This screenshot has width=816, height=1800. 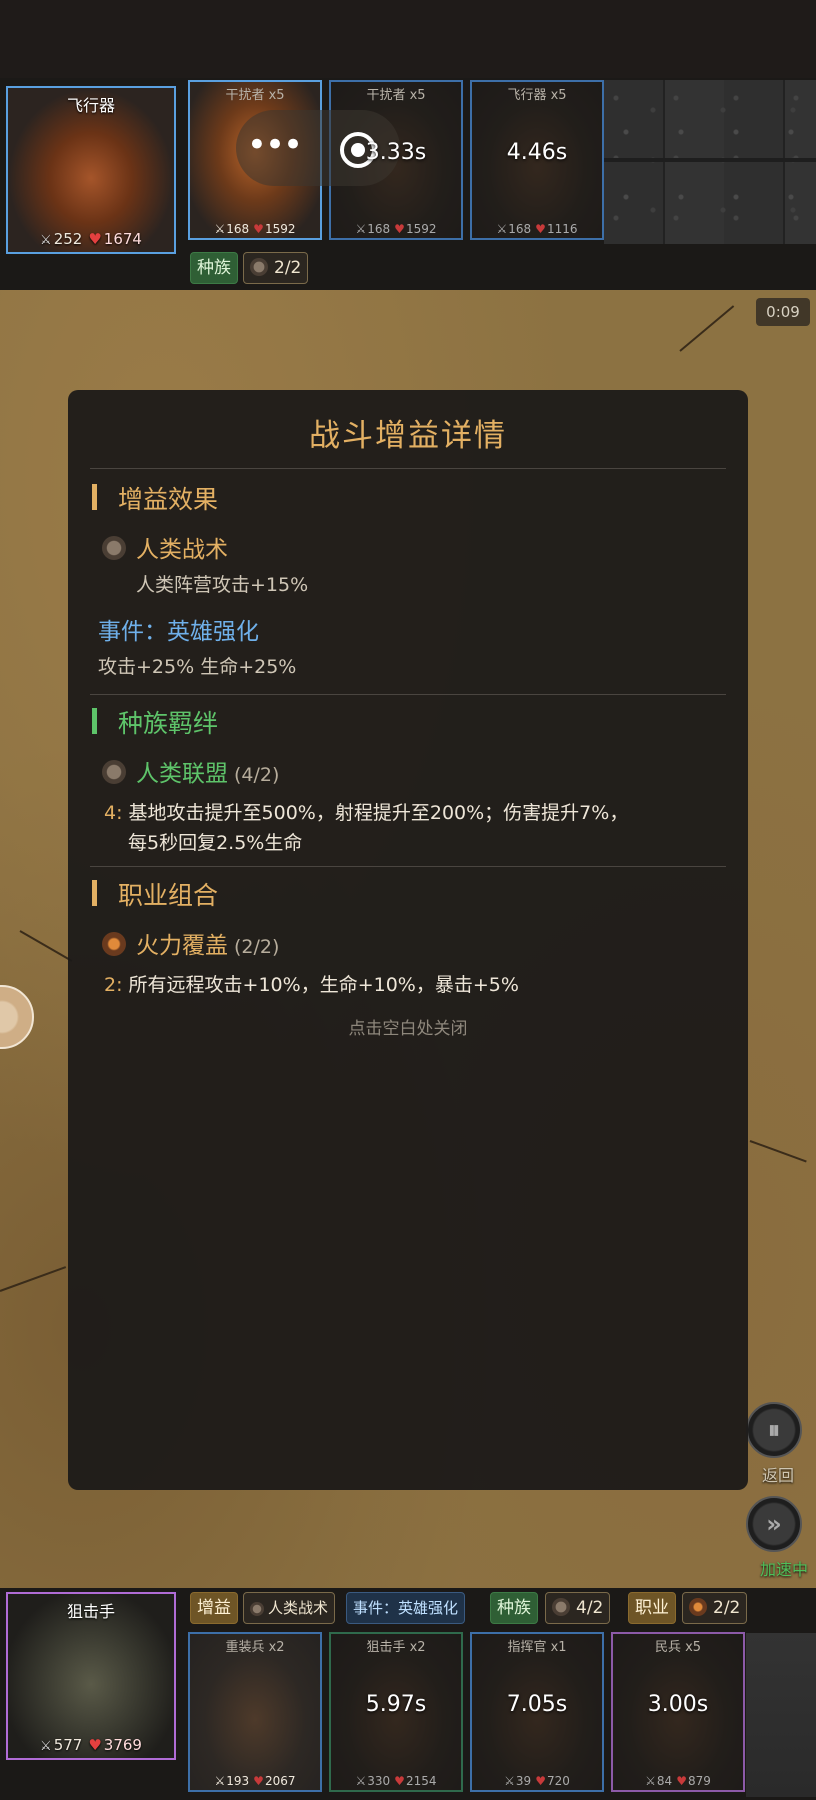 I want to click on race-bond-name: 人类联盟, so click(x=182, y=774).